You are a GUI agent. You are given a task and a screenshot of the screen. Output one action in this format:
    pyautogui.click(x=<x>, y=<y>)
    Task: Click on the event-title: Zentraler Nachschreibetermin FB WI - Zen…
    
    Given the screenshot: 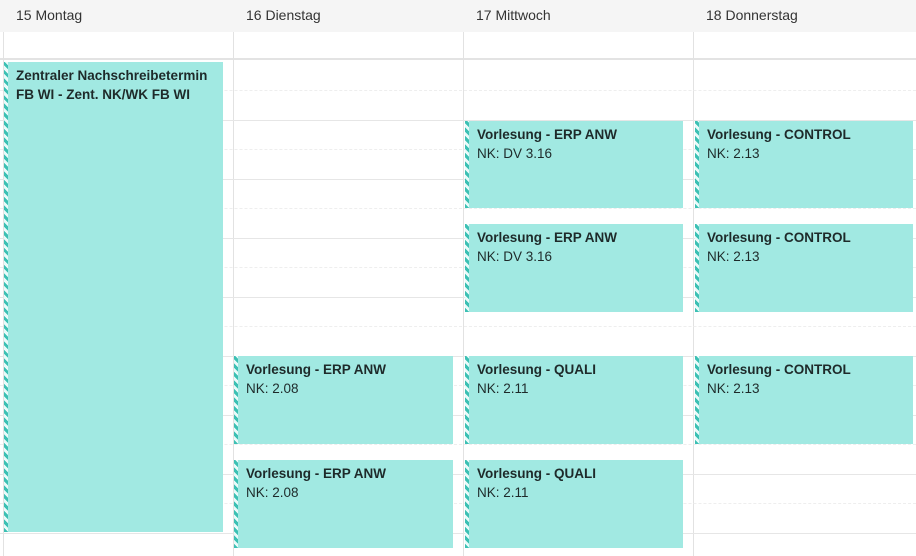 What is the action you would take?
    pyautogui.click(x=112, y=85)
    